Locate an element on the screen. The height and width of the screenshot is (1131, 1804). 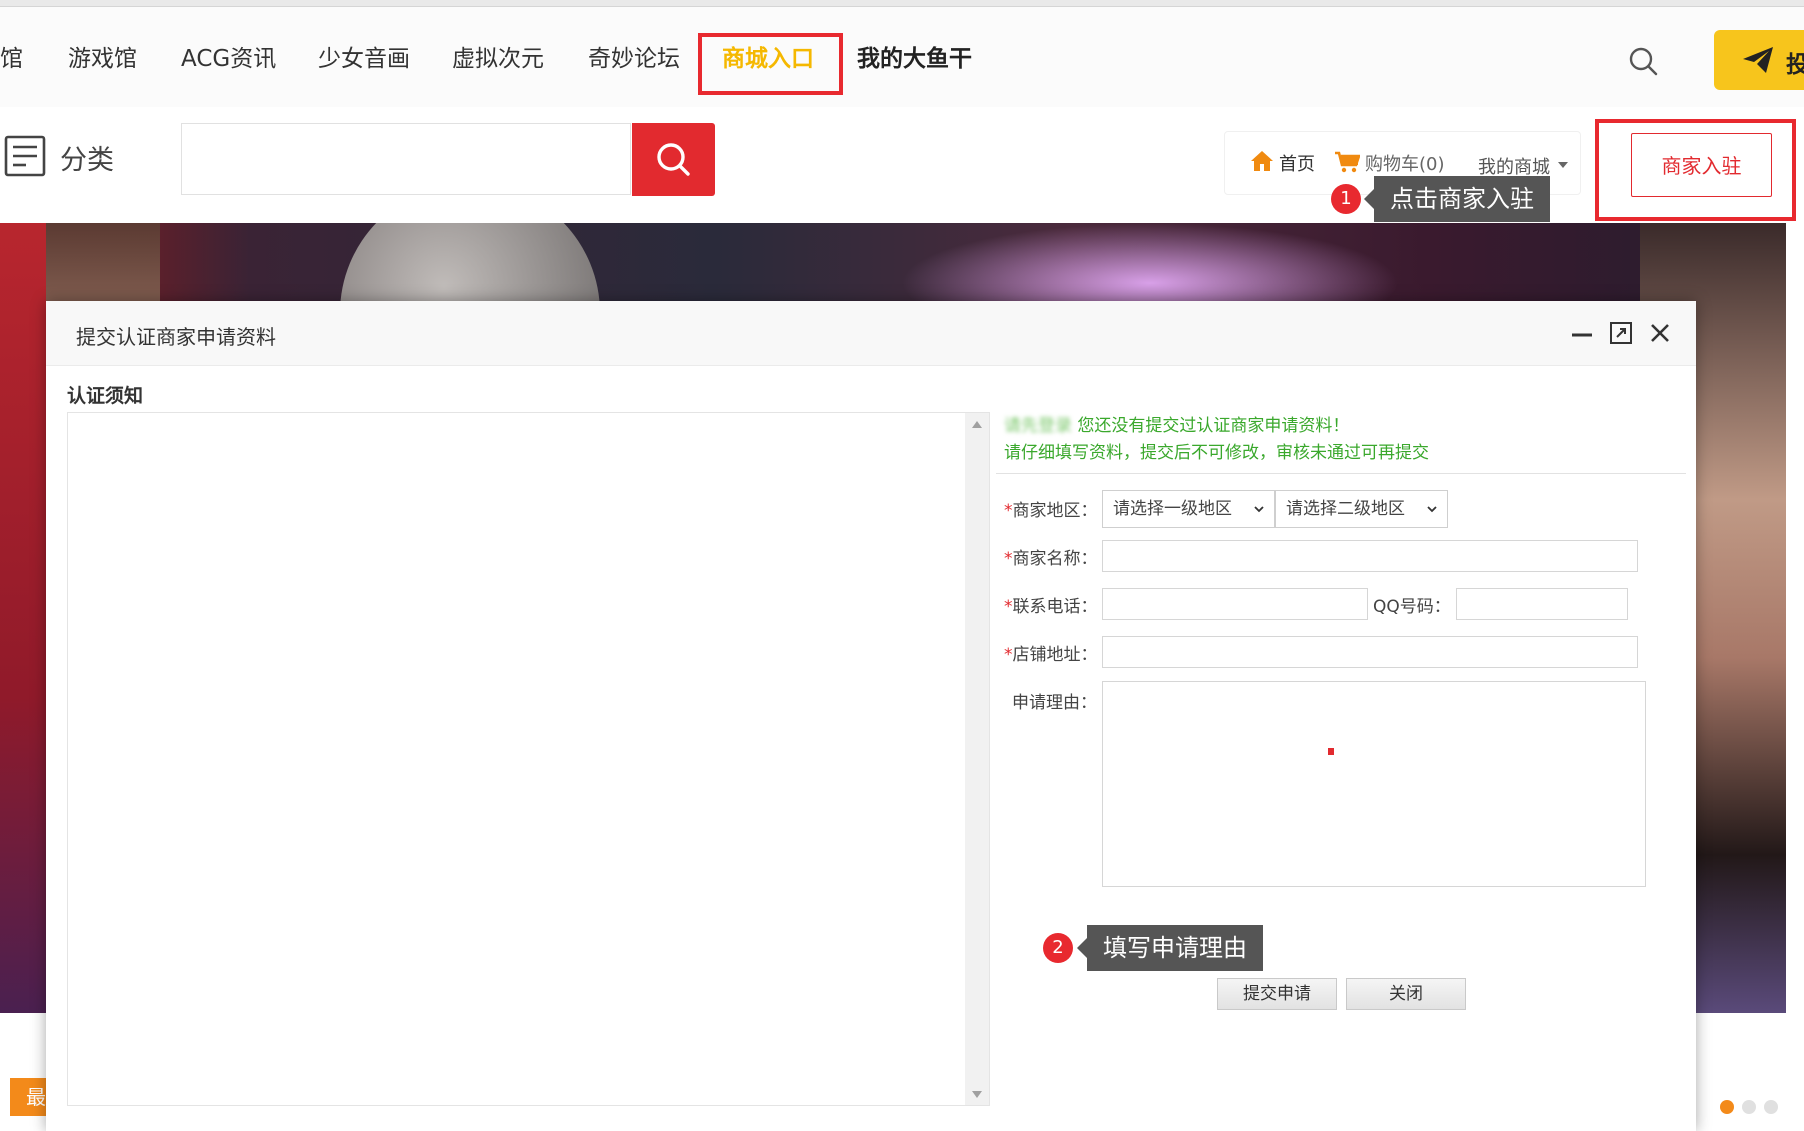
dialog-header: 提交认证商家申请资料 is located at coordinates (871, 333).